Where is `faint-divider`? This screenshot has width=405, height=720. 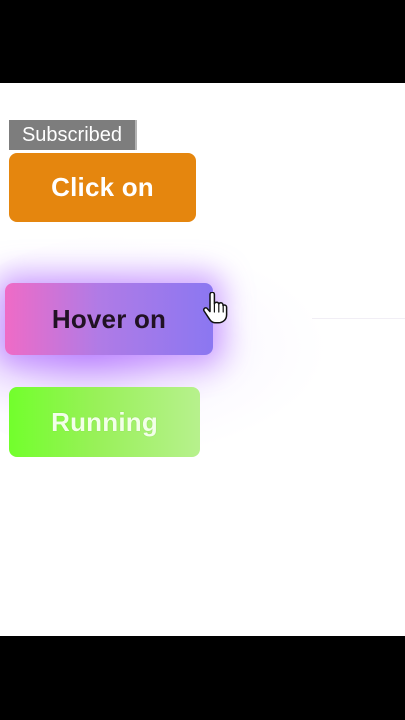 faint-divider is located at coordinates (358, 318).